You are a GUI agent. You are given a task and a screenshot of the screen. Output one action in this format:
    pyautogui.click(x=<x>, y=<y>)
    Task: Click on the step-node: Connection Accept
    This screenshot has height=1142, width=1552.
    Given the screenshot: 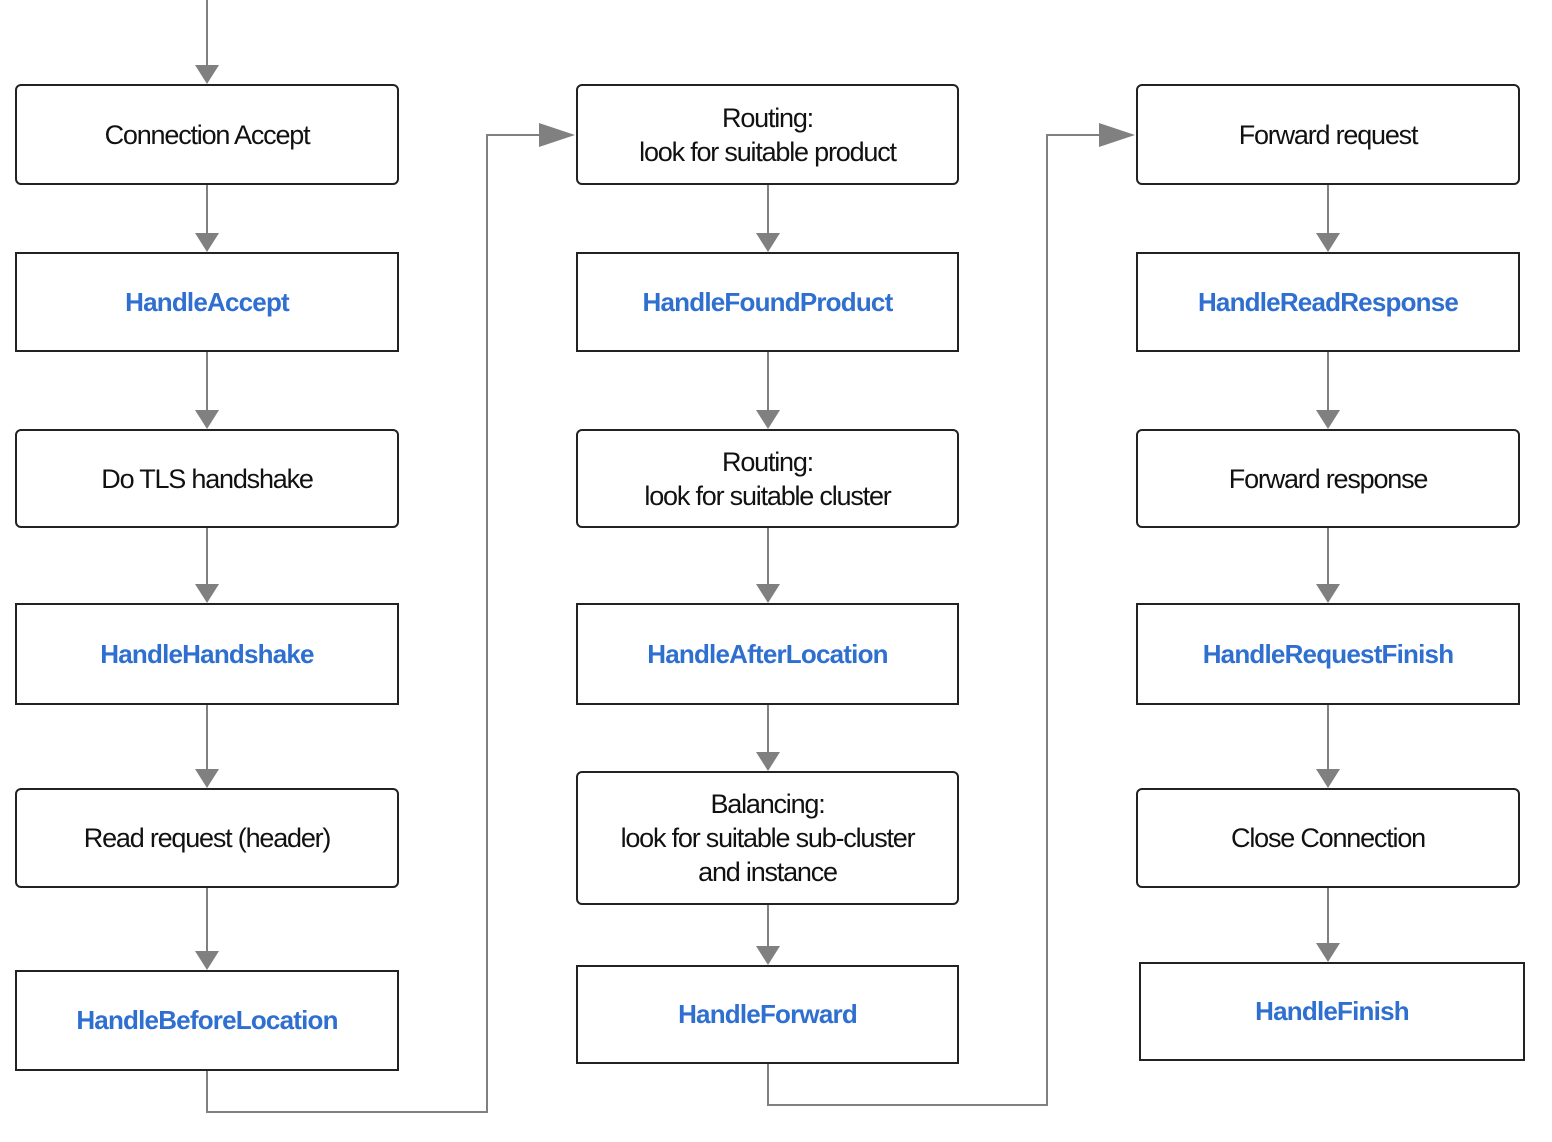 What is the action you would take?
    pyautogui.click(x=207, y=134)
    